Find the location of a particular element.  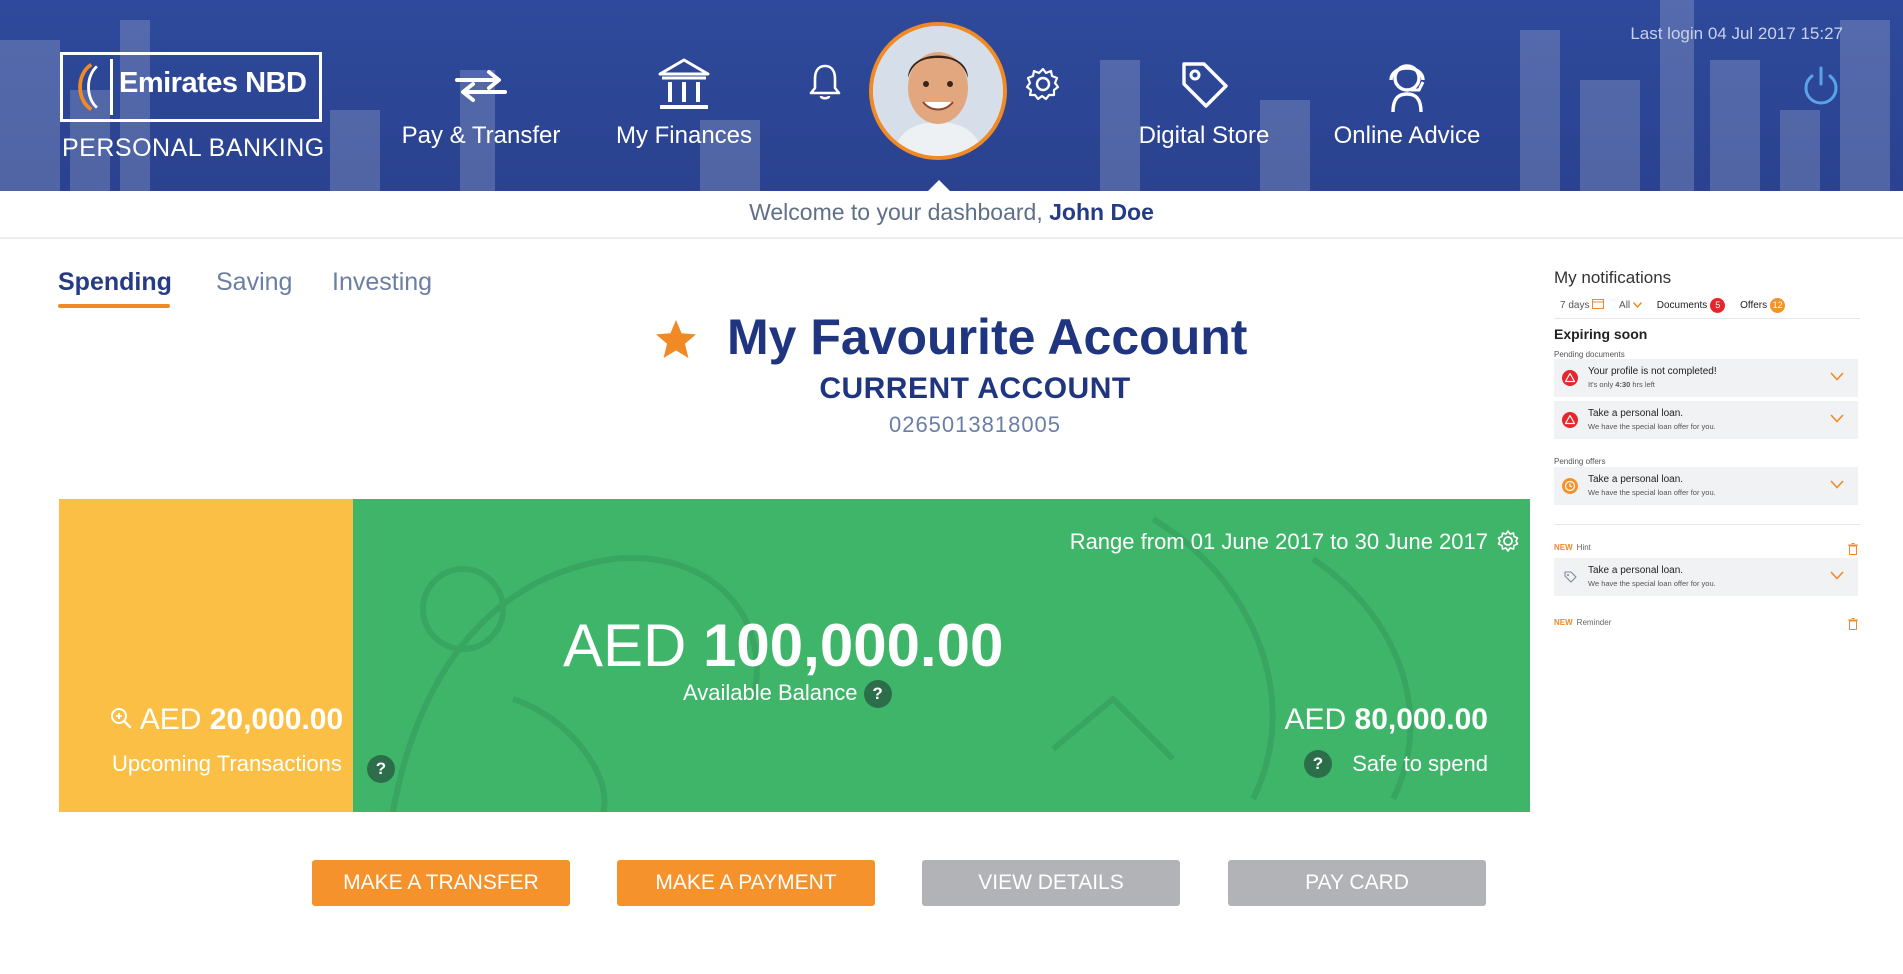

range-settings-gear-icon is located at coordinates (1508, 541).